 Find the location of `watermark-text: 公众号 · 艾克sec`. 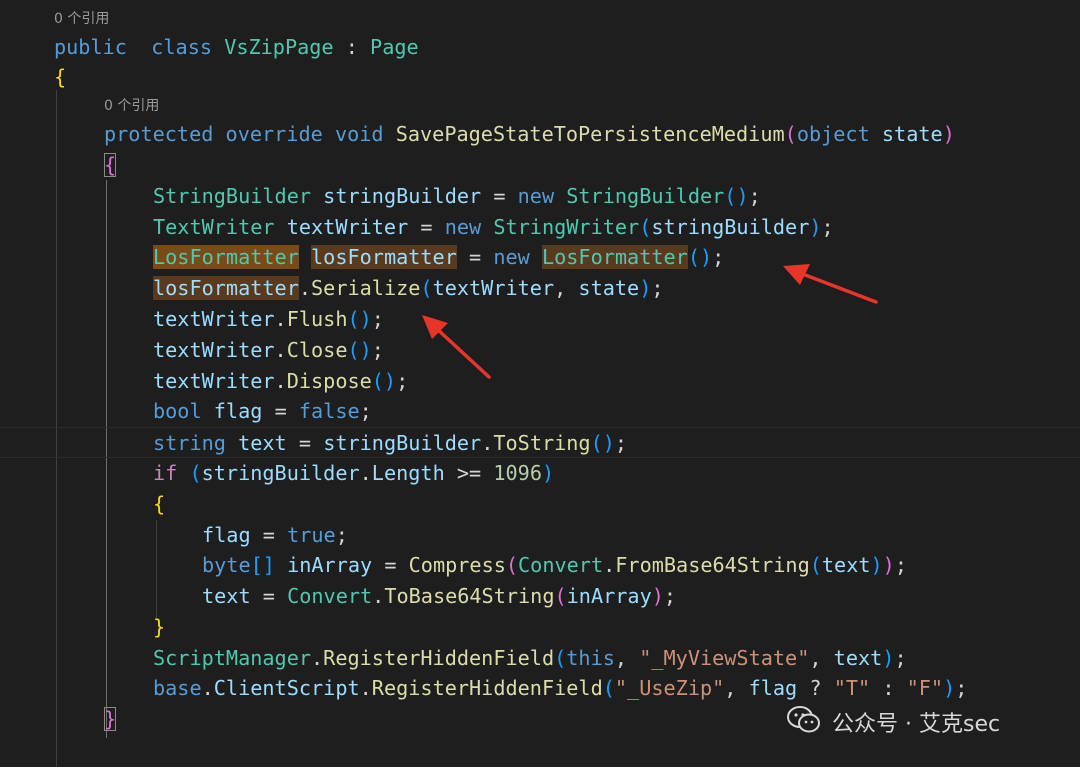

watermark-text: 公众号 · 艾克sec is located at coordinates (916, 724).